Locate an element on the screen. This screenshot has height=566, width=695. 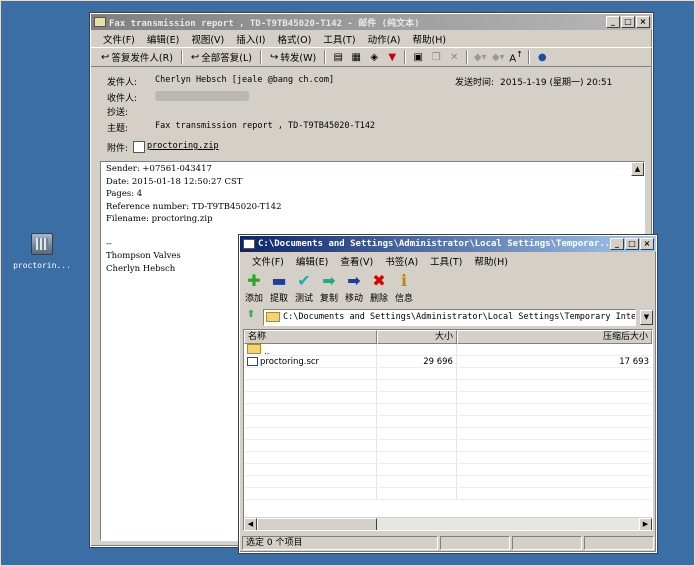
from-label: 发件人: is located at coordinates (122, 83).